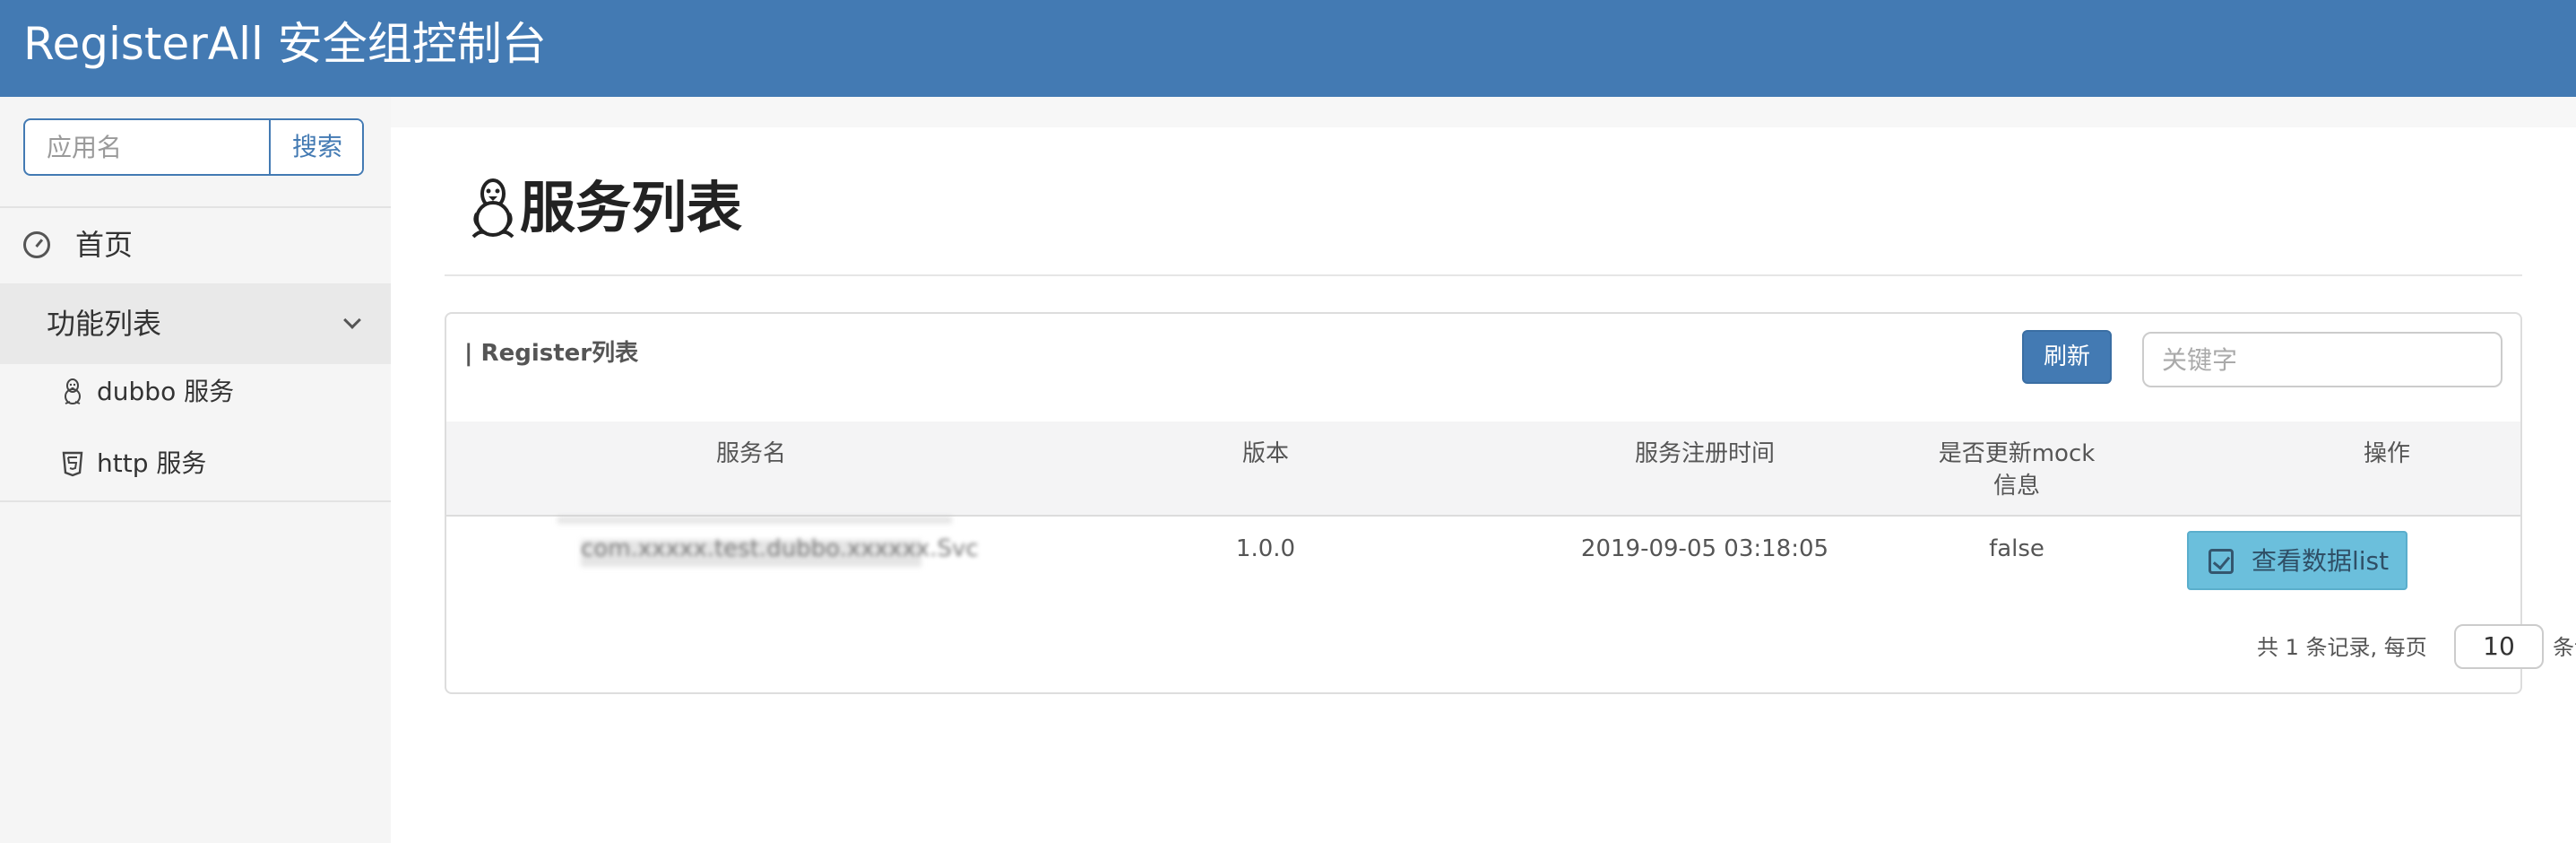  I want to click on search-button: 搜索, so click(315, 147).